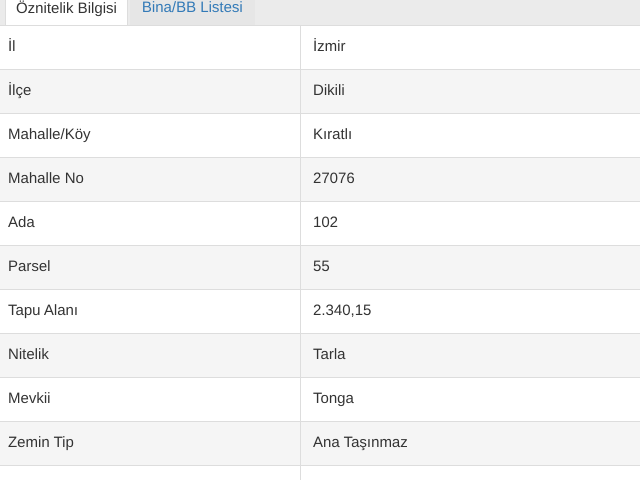 This screenshot has height=480, width=640. I want to click on table-cell-text: 55, so click(321, 267).